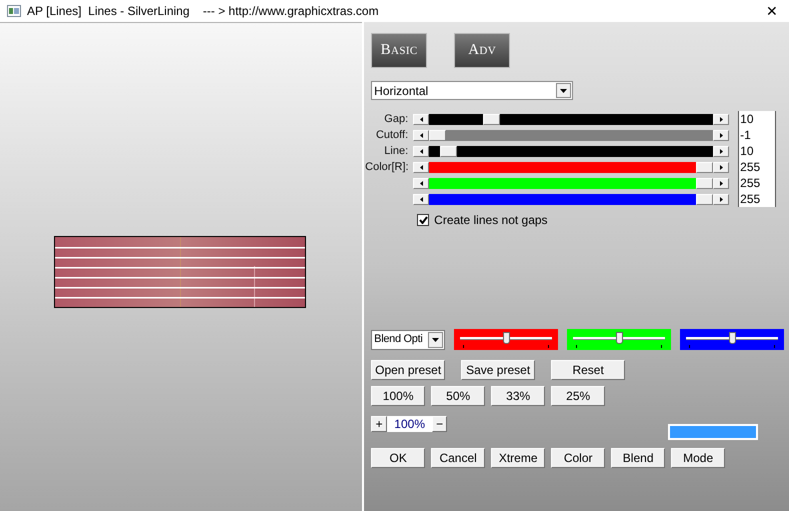 This screenshot has height=511, width=789. Describe the element at coordinates (408, 370) in the screenshot. I see `preset-button: Open preset` at that location.